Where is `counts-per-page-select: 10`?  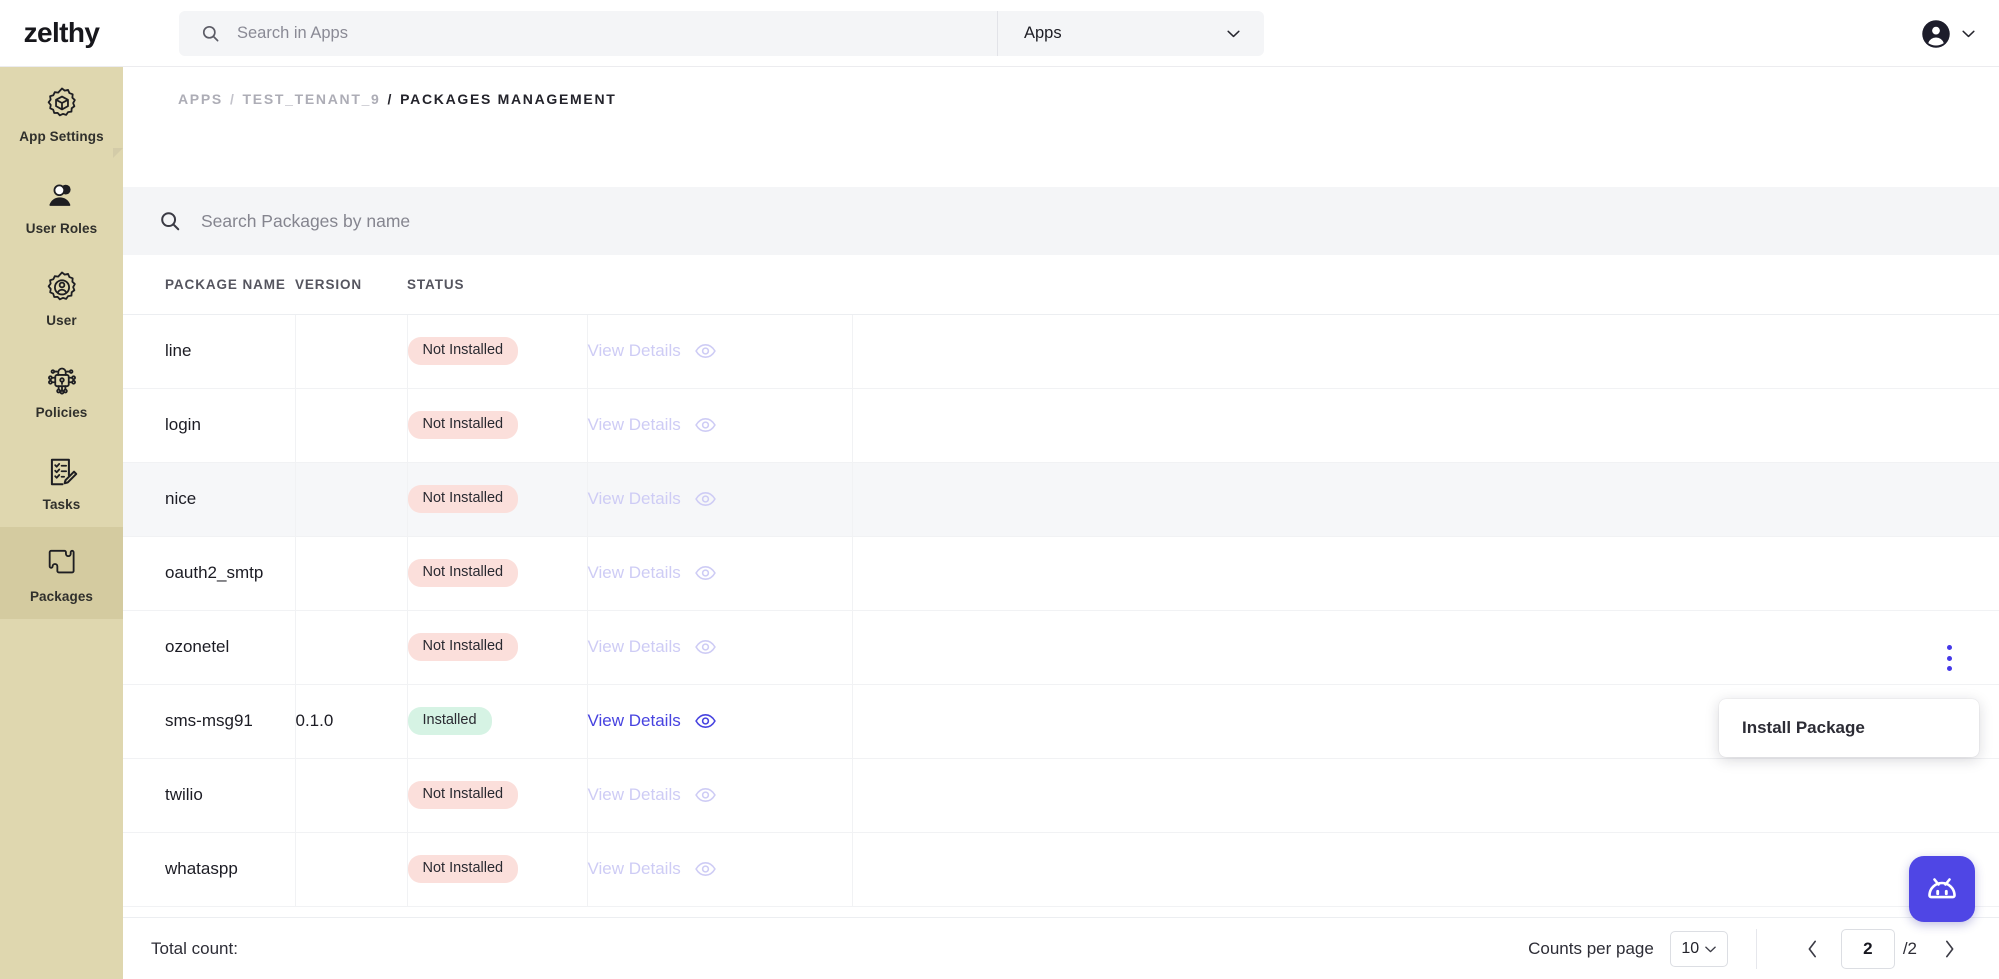
counts-per-page-select: 10 is located at coordinates (1698, 948).